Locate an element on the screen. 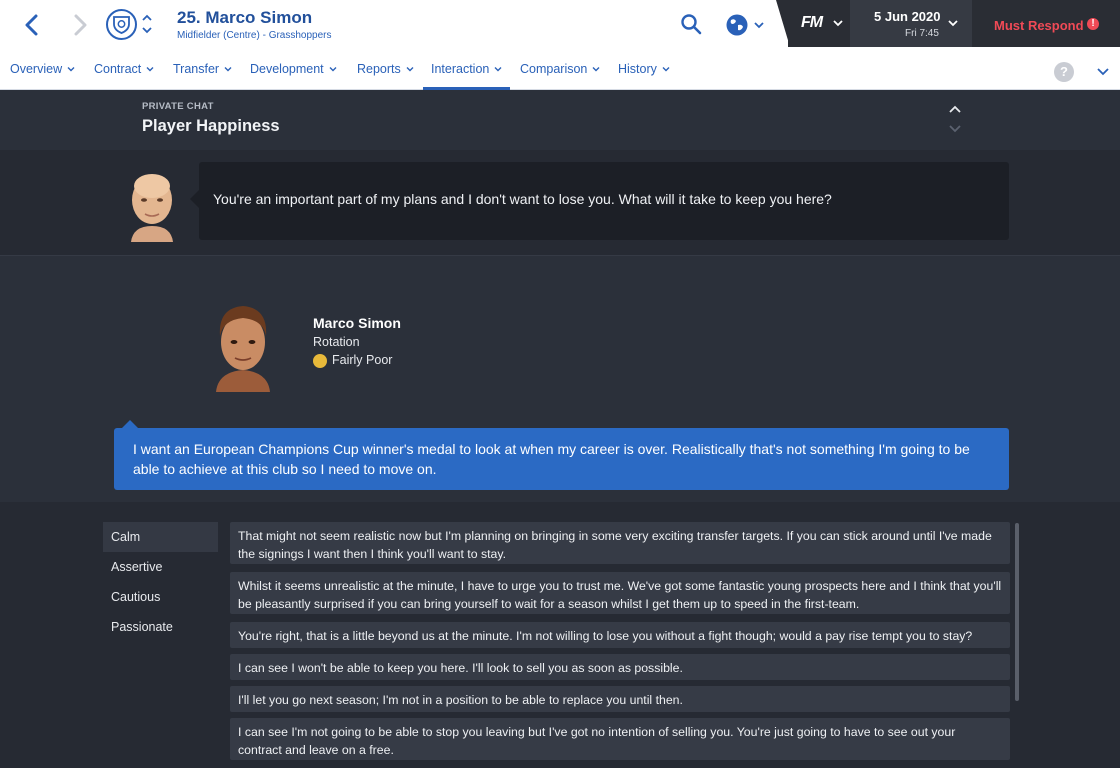 The width and height of the screenshot is (1120, 768). alert-icon: ! is located at coordinates (1093, 24).